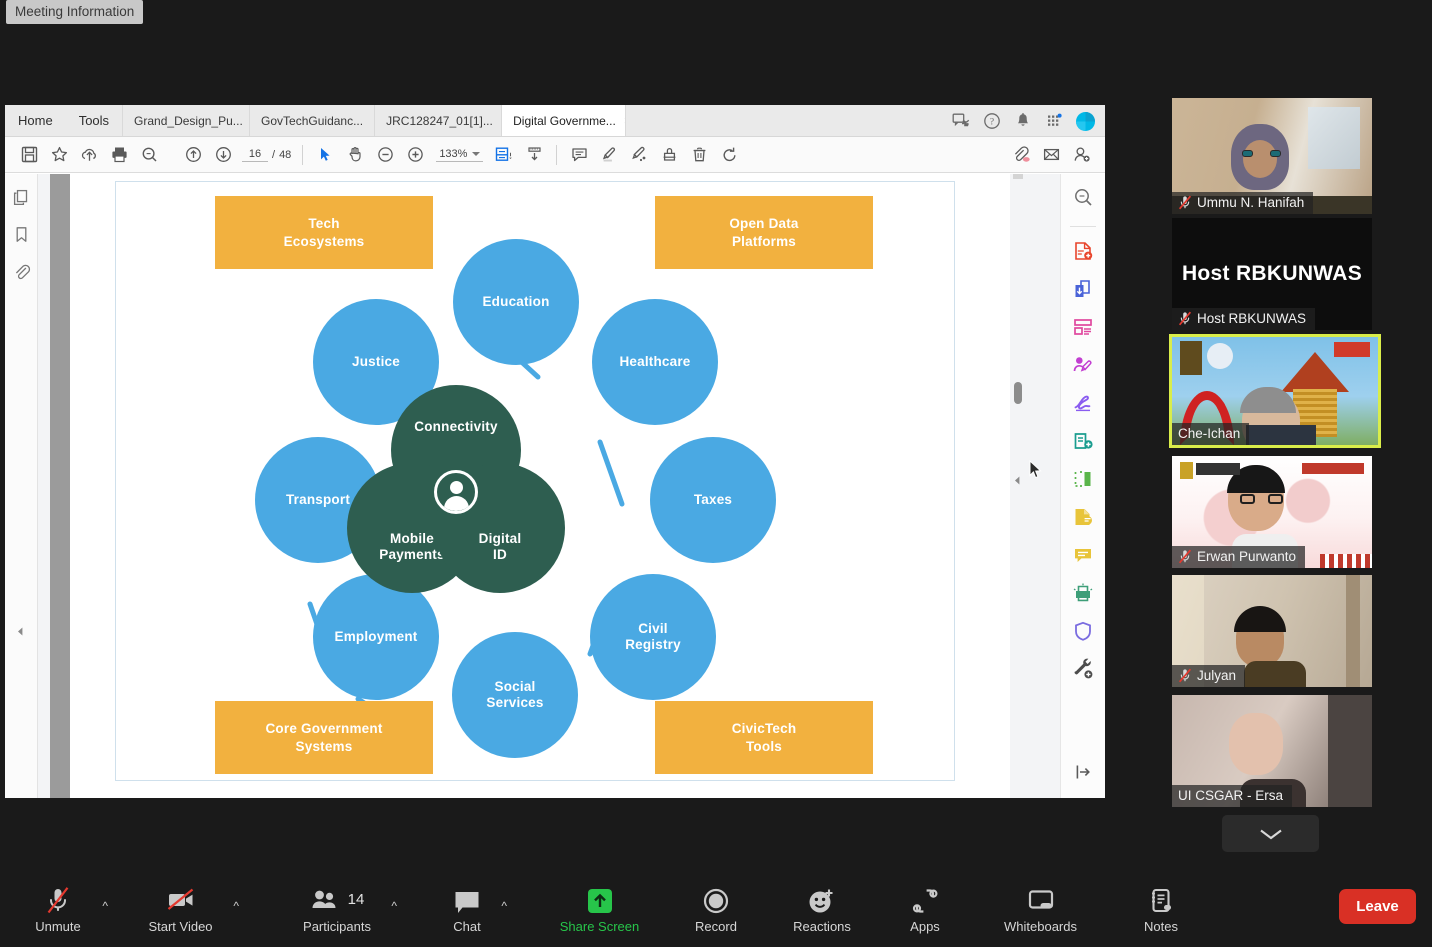 The image size is (1432, 947). What do you see at coordinates (119, 155) in the screenshot?
I see `print-icon` at bounding box center [119, 155].